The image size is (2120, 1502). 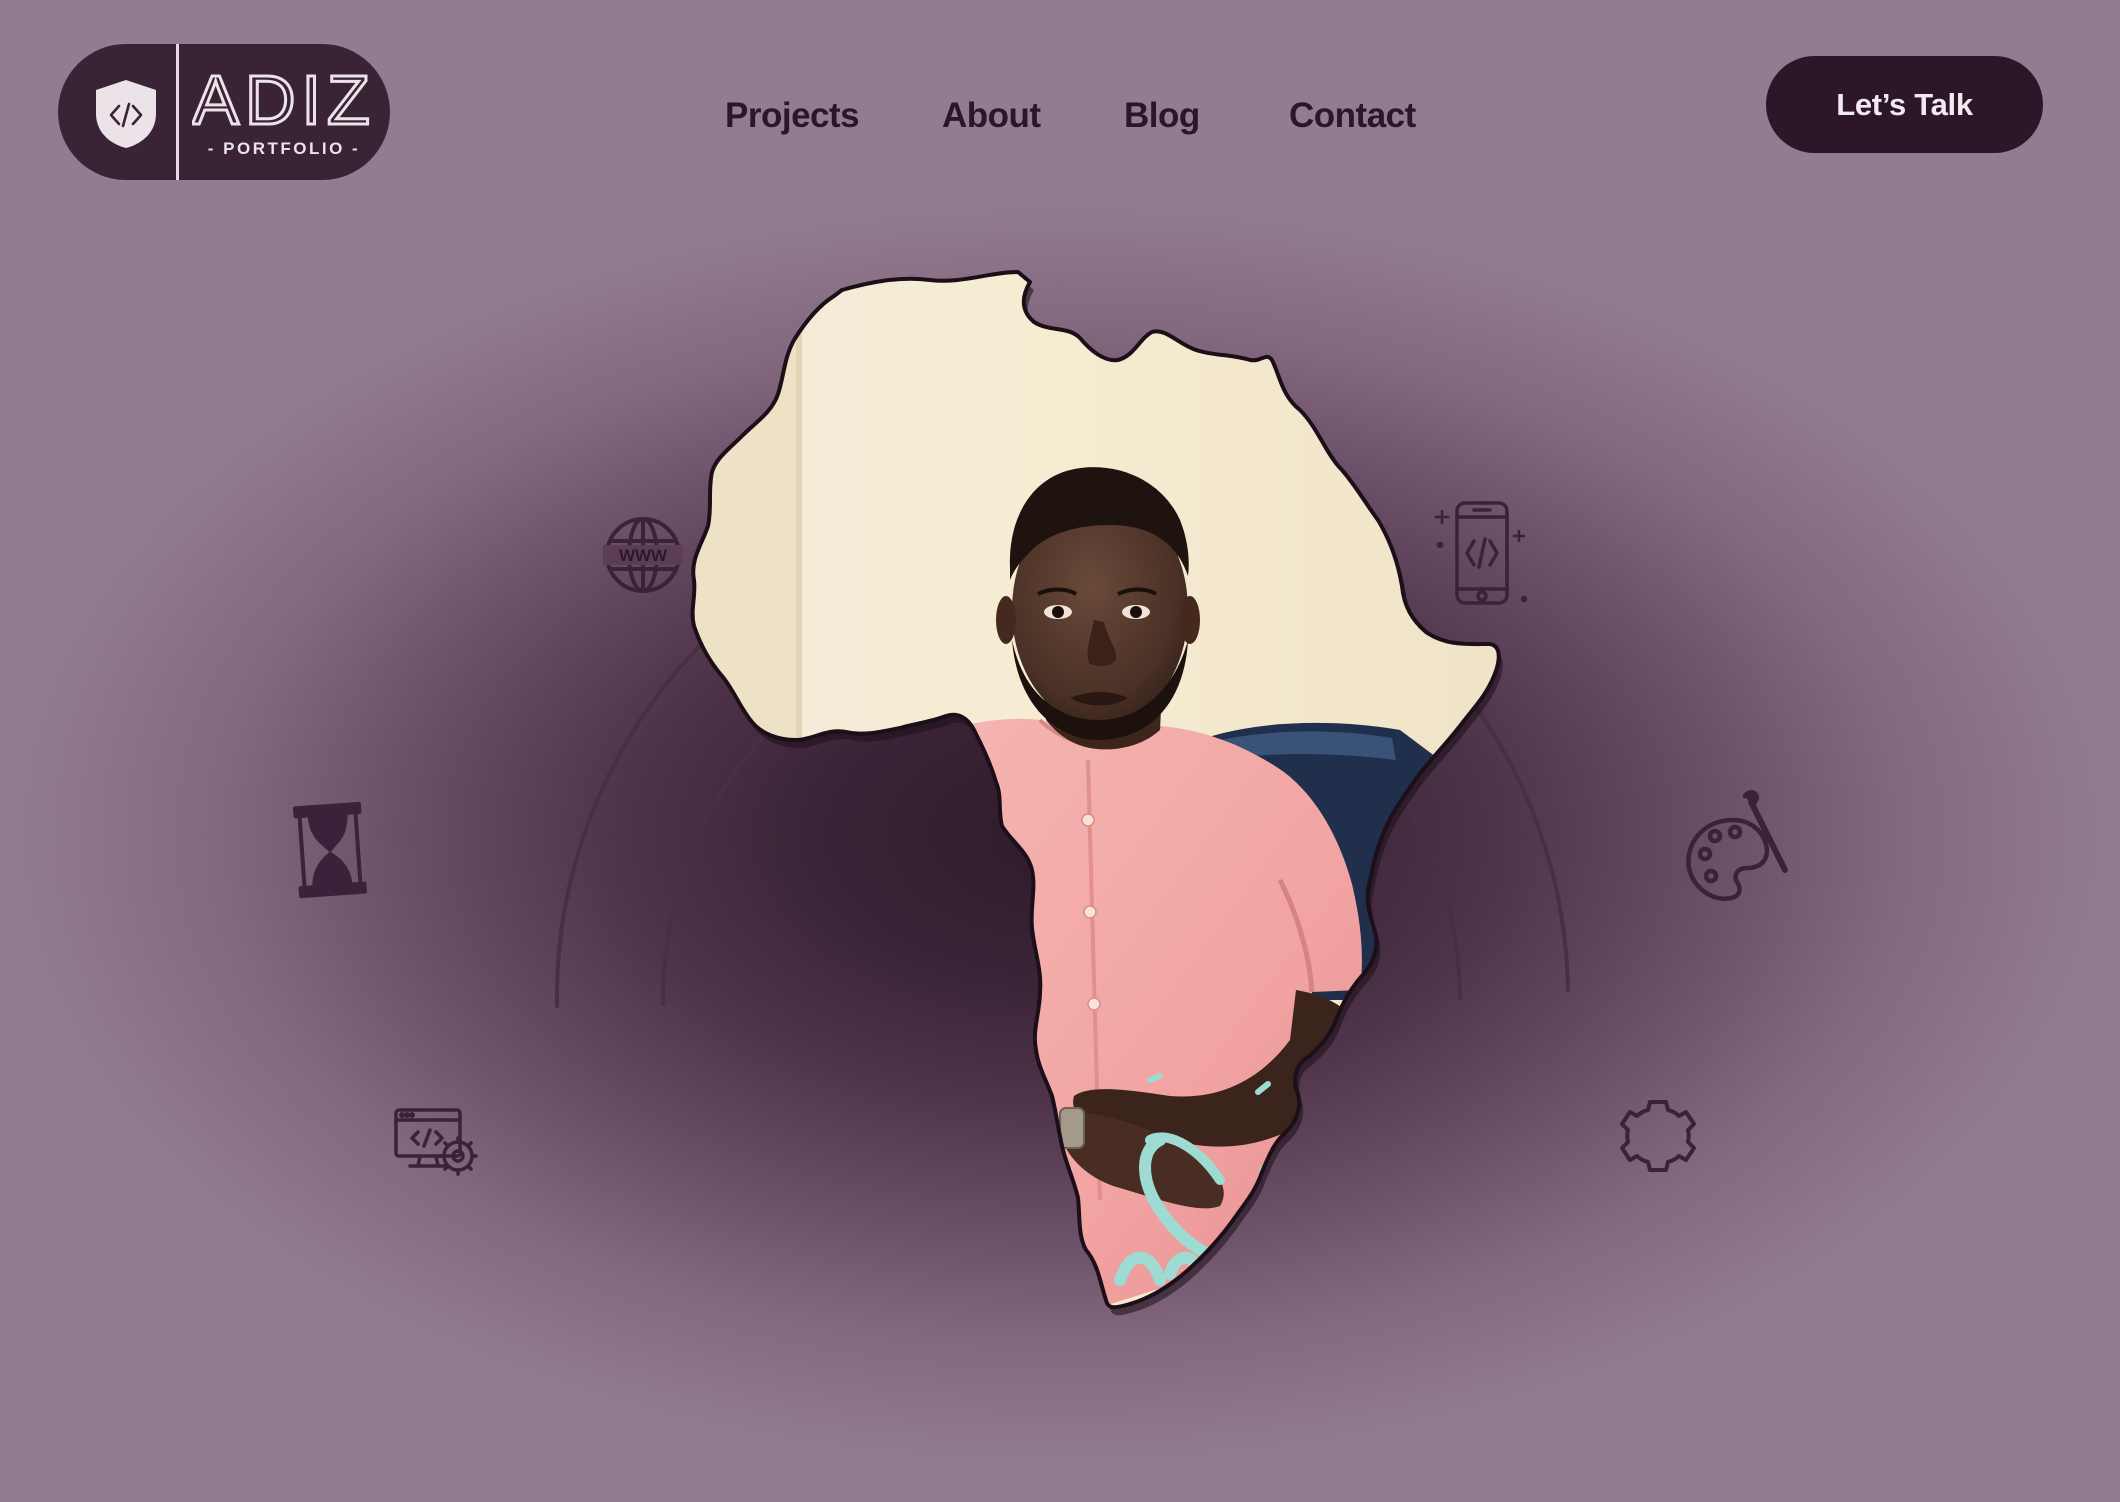 I want to click on svg-text: WWW, so click(x=643, y=555).